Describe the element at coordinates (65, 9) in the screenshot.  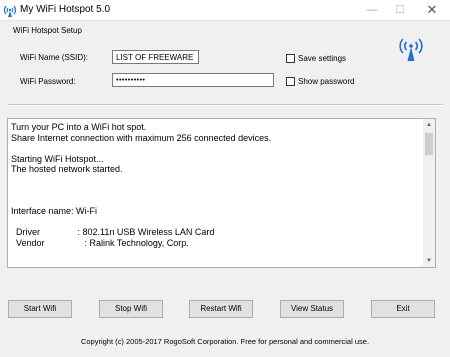
I see `window-title: My WiFi Hotspot 5.0` at that location.